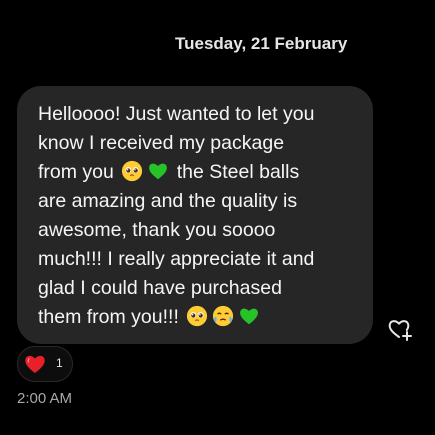 The image size is (435, 435). I want to click on date-header: Tuesday, 21 February, so click(261, 43).